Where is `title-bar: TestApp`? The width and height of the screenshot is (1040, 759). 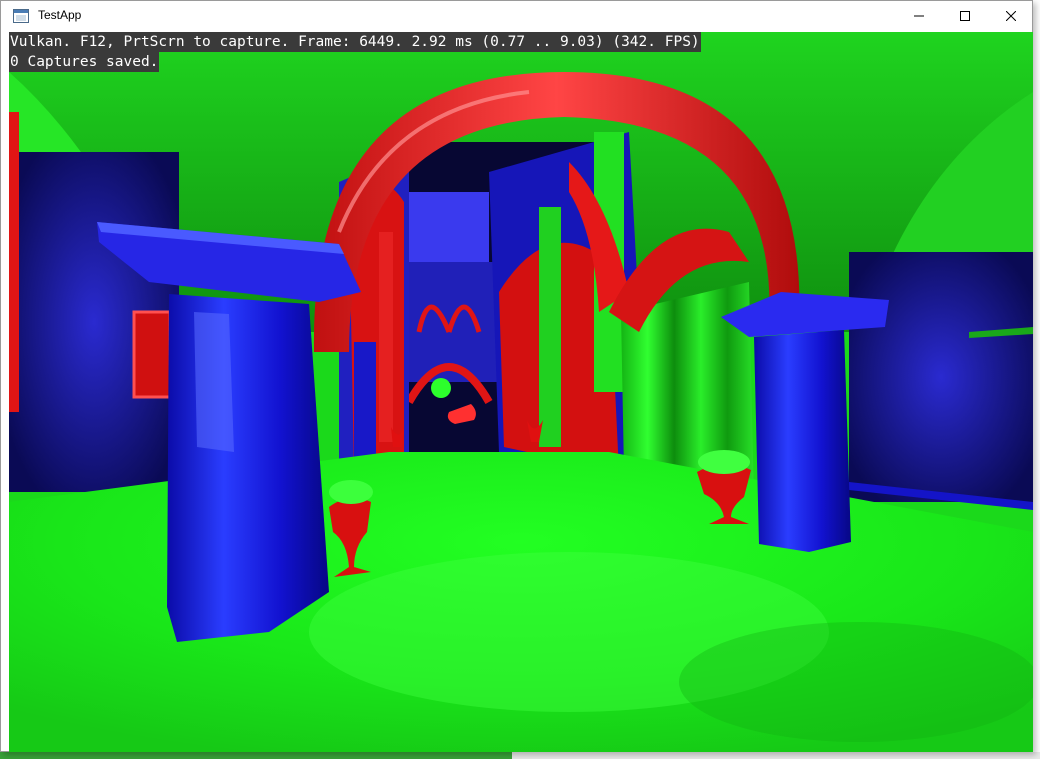 title-bar: TestApp is located at coordinates (516, 16).